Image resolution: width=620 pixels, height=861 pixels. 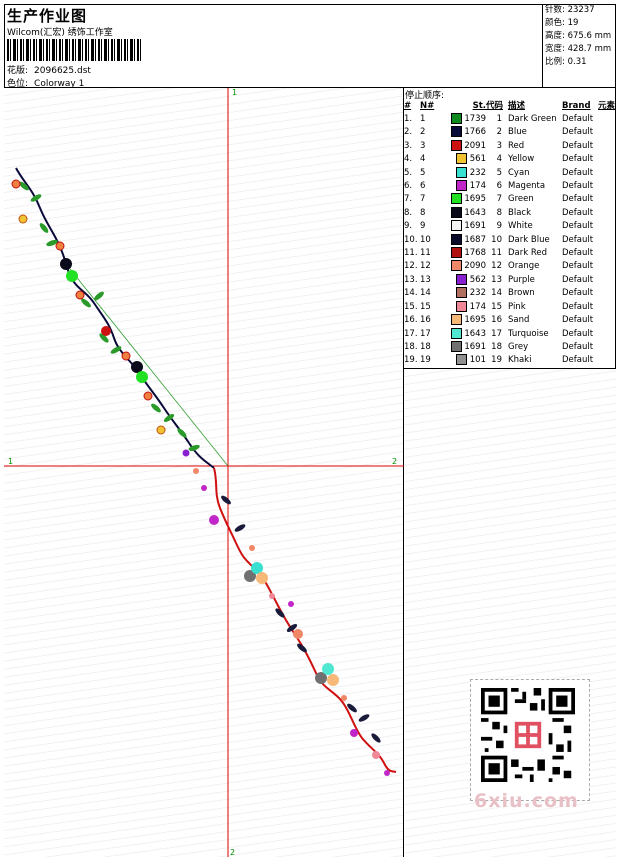 What do you see at coordinates (479, 106) in the screenshot?
I see `col-header-stitches: St.` at bounding box center [479, 106].